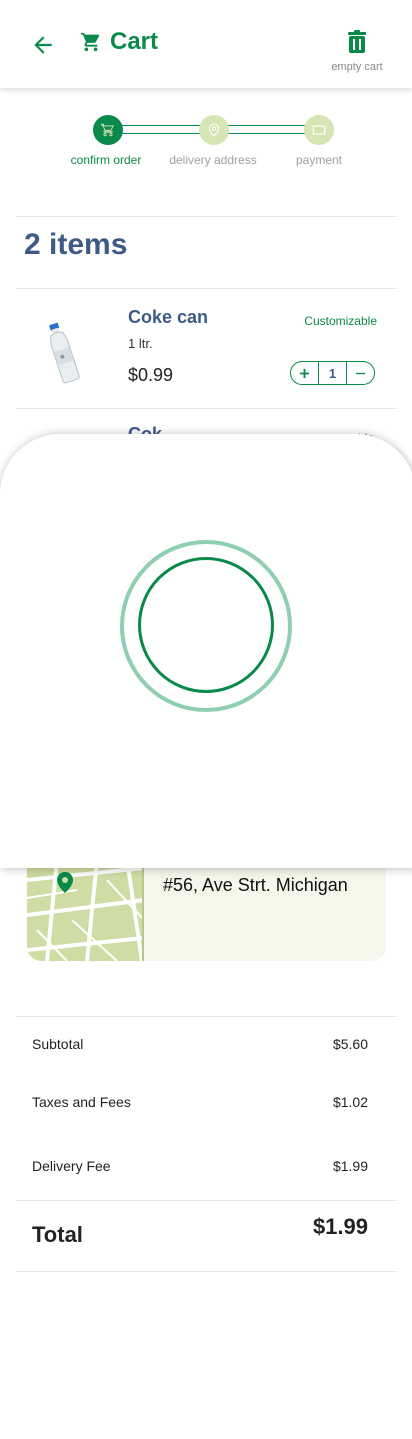  Describe the element at coordinates (71, 1166) in the screenshot. I see `delivery-fee-label: Delivery Fee` at that location.